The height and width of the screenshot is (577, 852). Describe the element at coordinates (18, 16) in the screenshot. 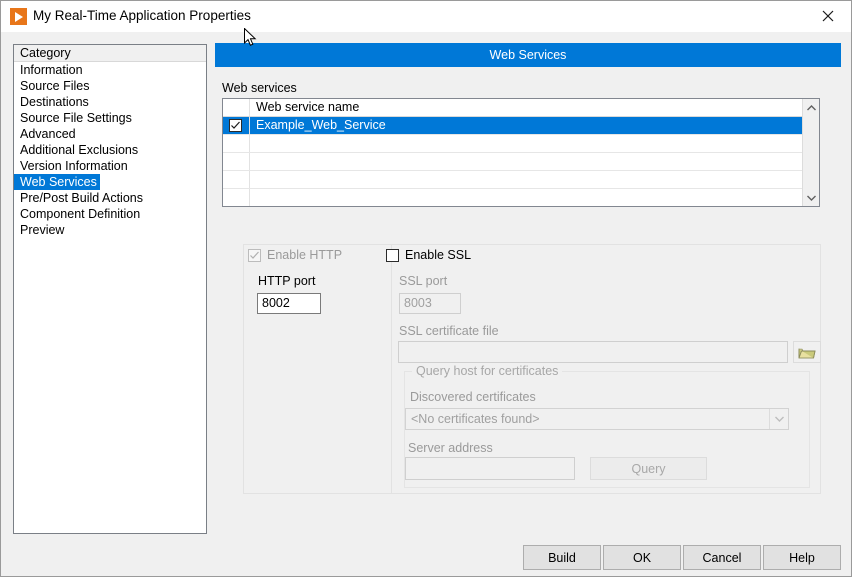

I see `play-triangle-icon` at that location.